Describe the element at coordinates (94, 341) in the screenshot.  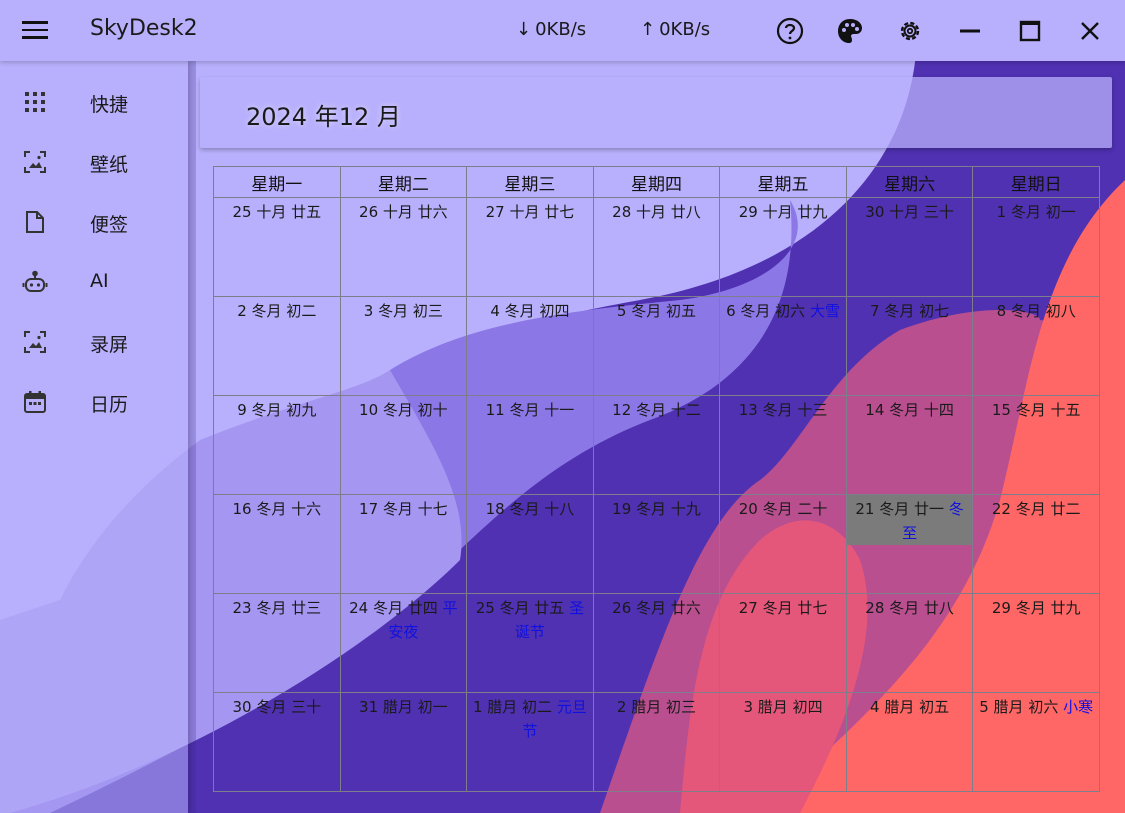
I see `sidebar-item-screen-record: 录屏` at that location.